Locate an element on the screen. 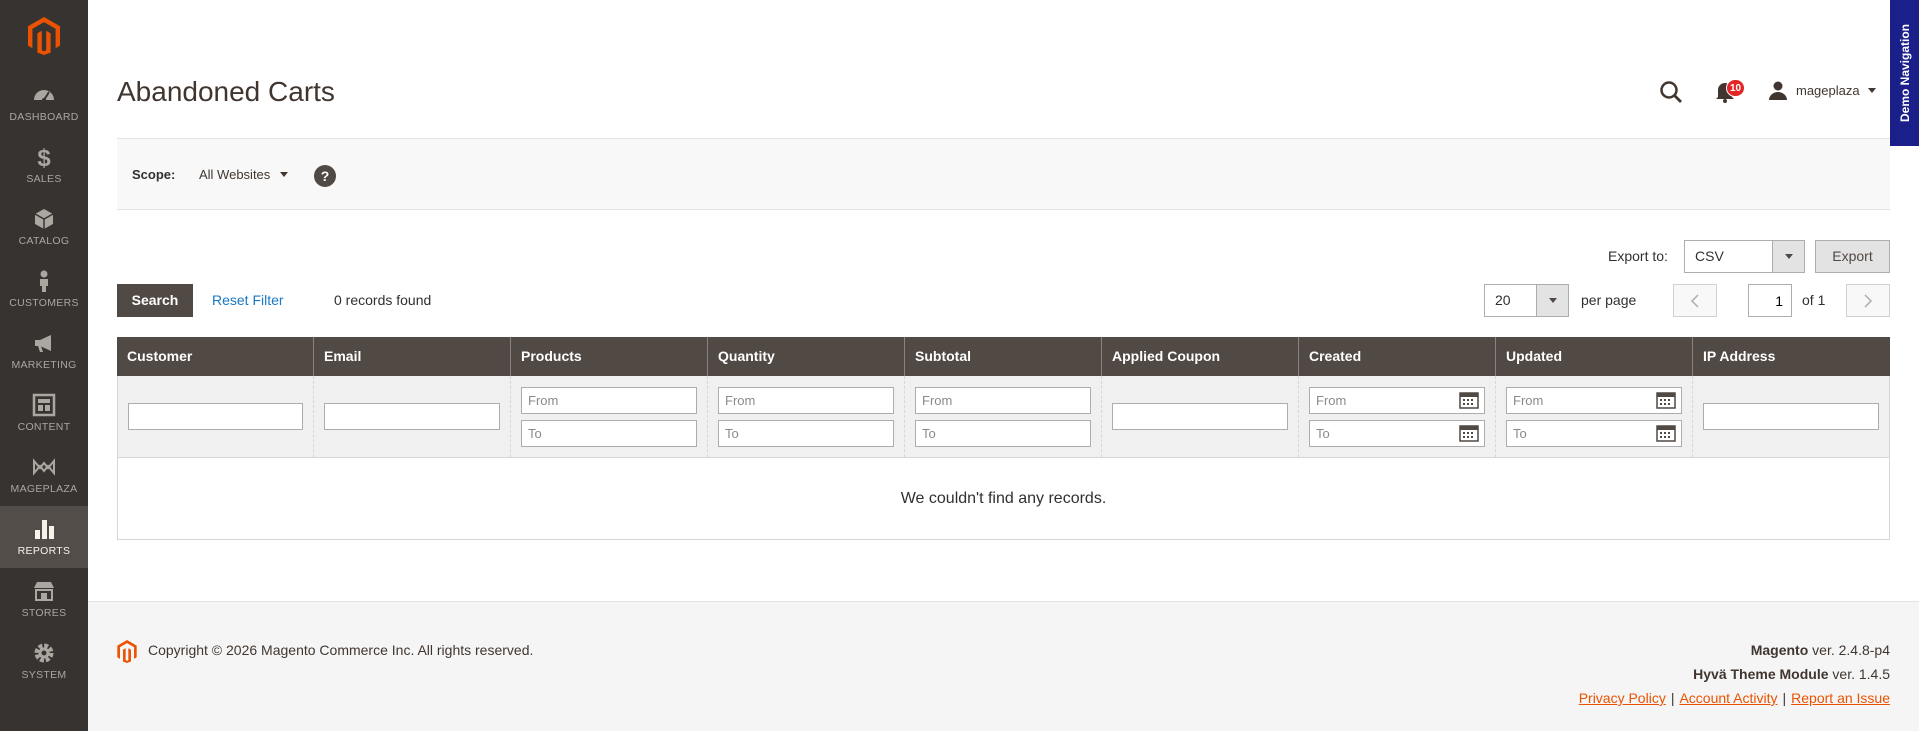  chevron-right-icon is located at coordinates (1868, 300).